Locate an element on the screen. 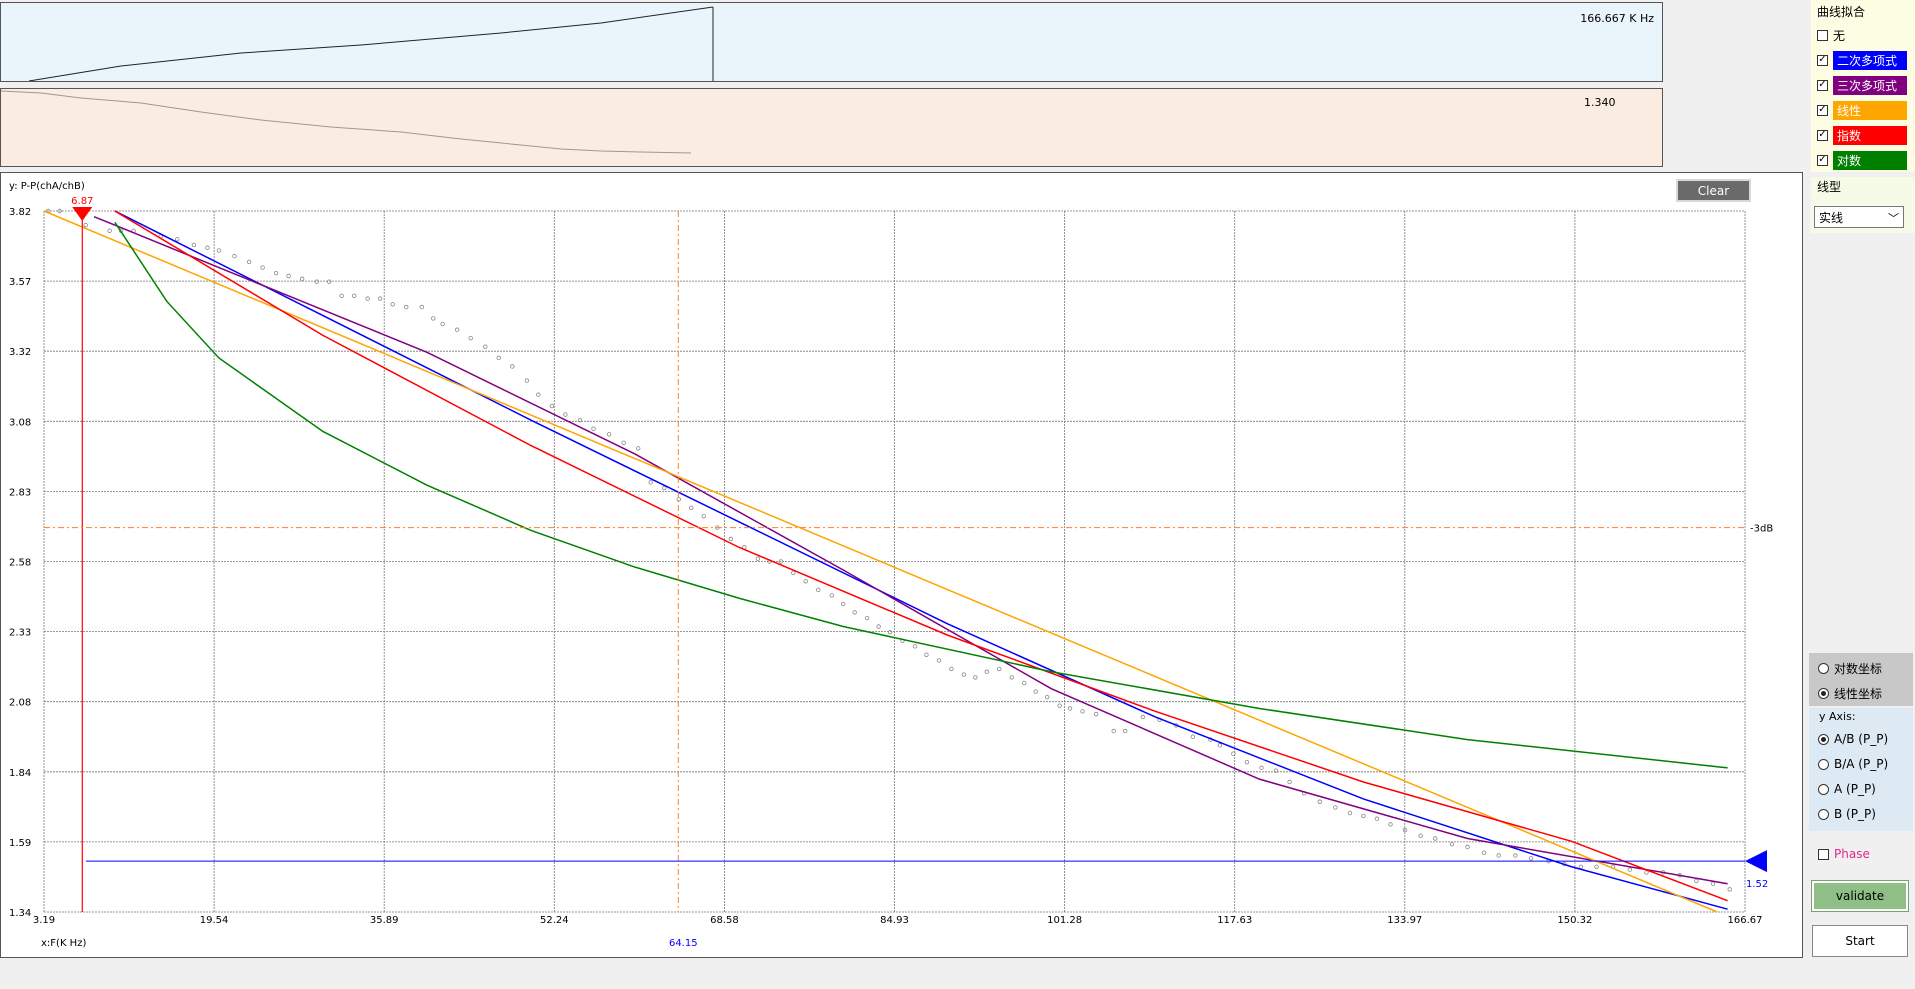 This screenshot has width=1915, height=989. level-marker-icon is located at coordinates (1756, 861).